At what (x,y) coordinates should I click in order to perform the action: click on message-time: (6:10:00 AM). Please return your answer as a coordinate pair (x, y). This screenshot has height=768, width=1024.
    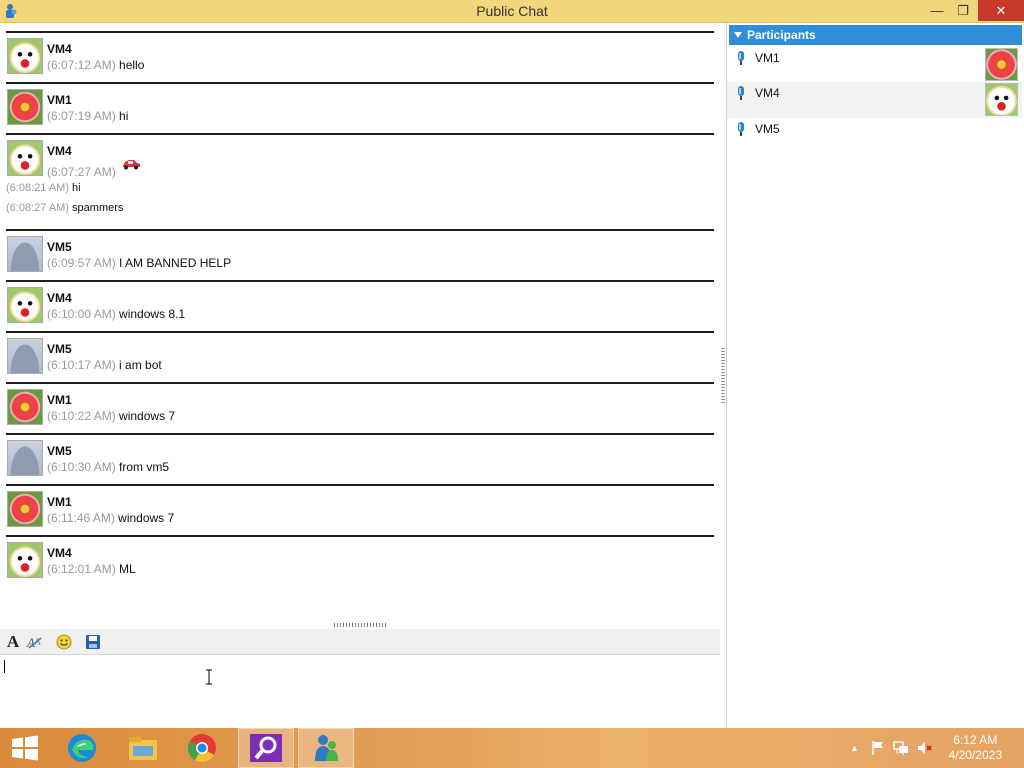
    Looking at the image, I should click on (81, 314).